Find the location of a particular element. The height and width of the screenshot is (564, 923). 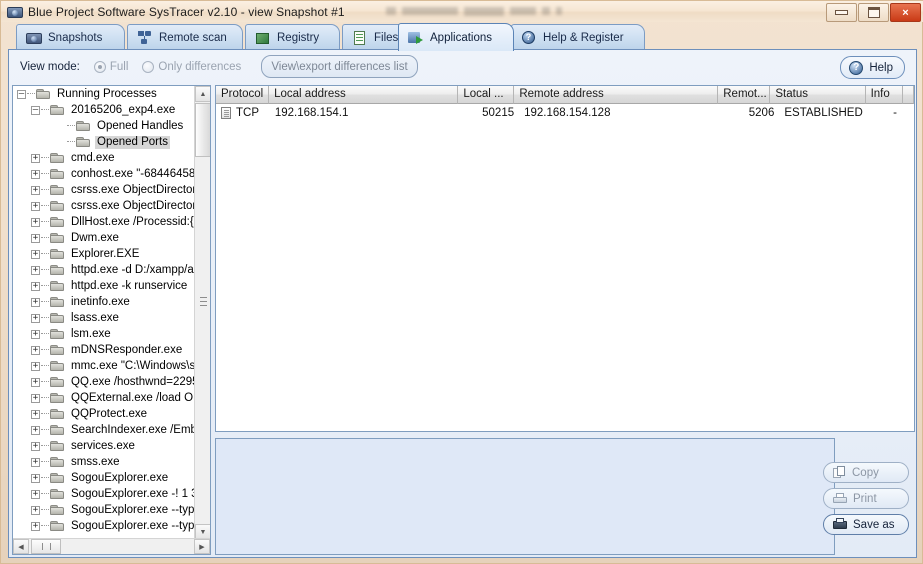

tree-node-lsass-exe: + lsass.exe is located at coordinates (104, 318).